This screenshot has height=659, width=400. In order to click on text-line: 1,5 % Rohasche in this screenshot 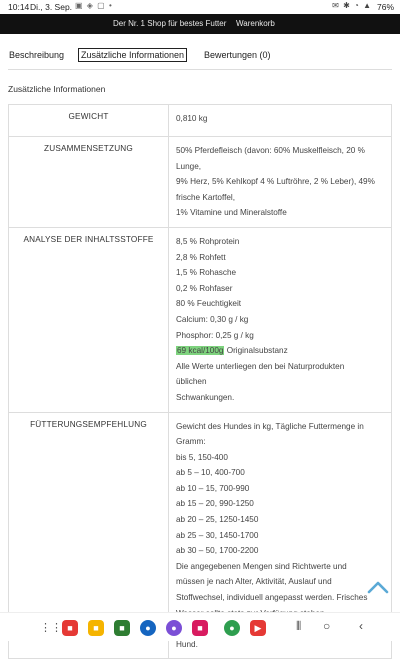, I will do `click(206, 273)`.